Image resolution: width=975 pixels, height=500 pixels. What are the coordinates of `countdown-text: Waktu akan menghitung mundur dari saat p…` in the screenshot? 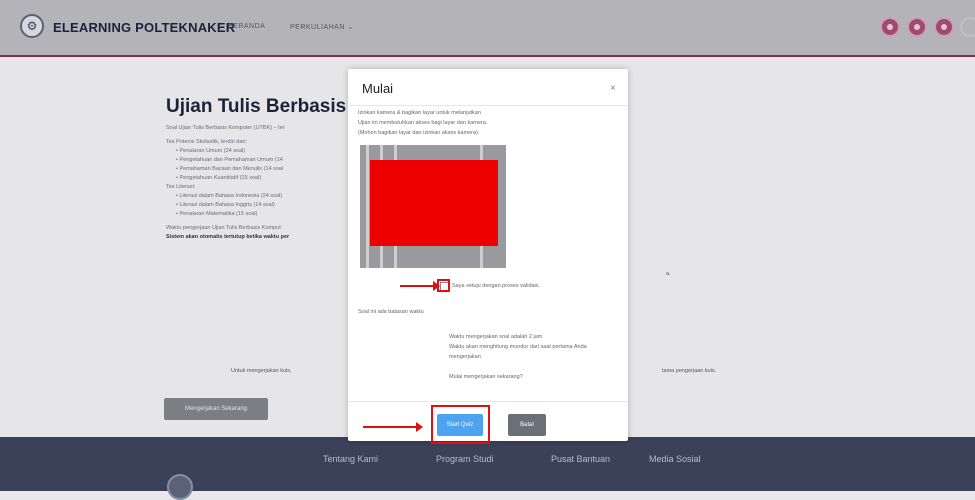 It's located at (518, 347).